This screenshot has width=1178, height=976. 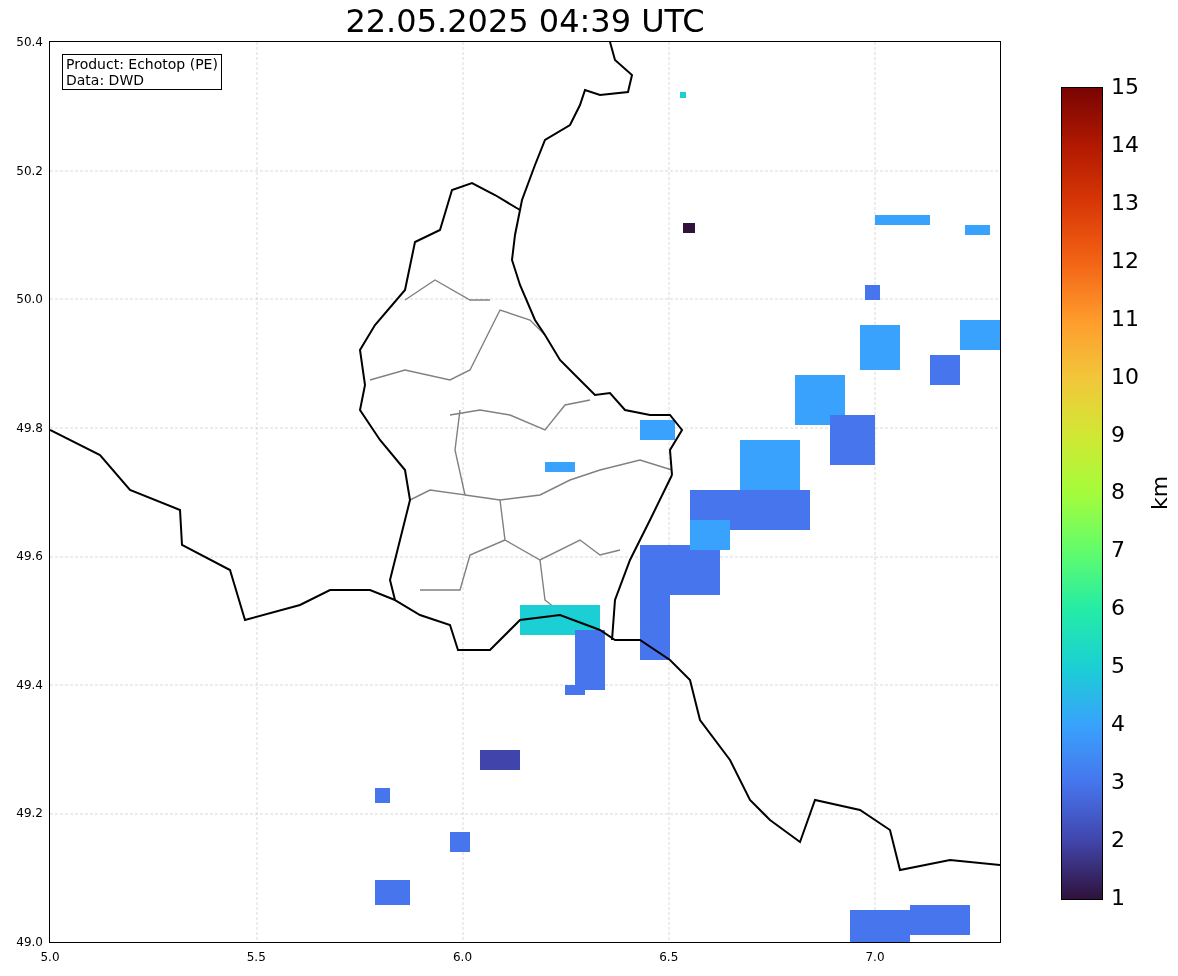 I want to click on colorbar-tick-label: 8, so click(x=1117, y=492).